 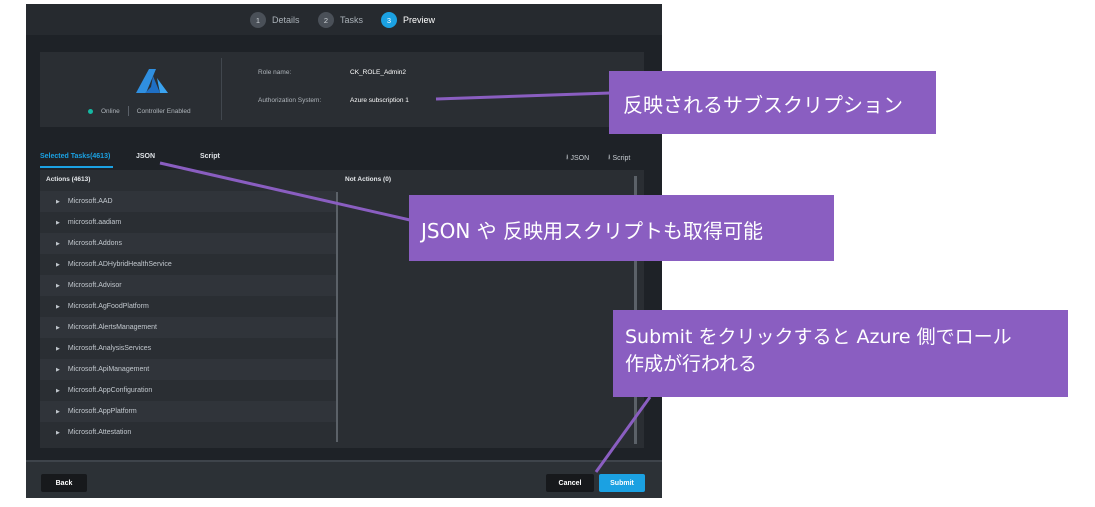 What do you see at coordinates (285, 191) in the screenshot?
I see `connector-json` at bounding box center [285, 191].